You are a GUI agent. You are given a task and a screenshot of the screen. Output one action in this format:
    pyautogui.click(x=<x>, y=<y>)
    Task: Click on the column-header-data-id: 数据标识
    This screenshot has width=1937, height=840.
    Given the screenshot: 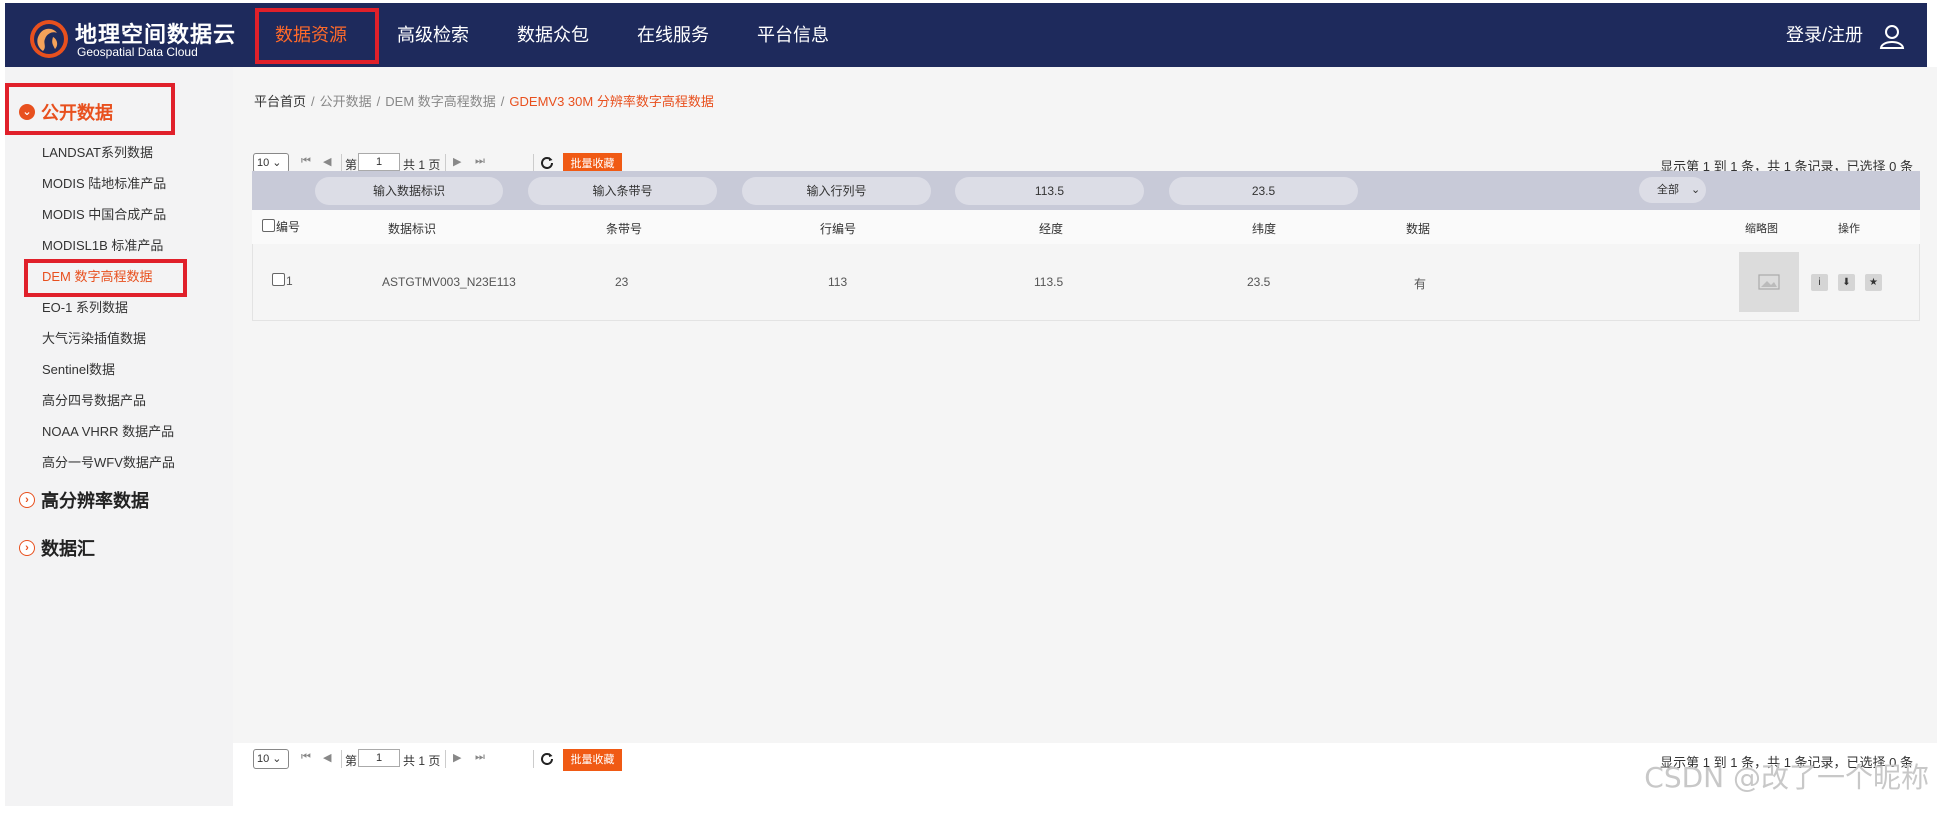 What is the action you would take?
    pyautogui.click(x=412, y=228)
    